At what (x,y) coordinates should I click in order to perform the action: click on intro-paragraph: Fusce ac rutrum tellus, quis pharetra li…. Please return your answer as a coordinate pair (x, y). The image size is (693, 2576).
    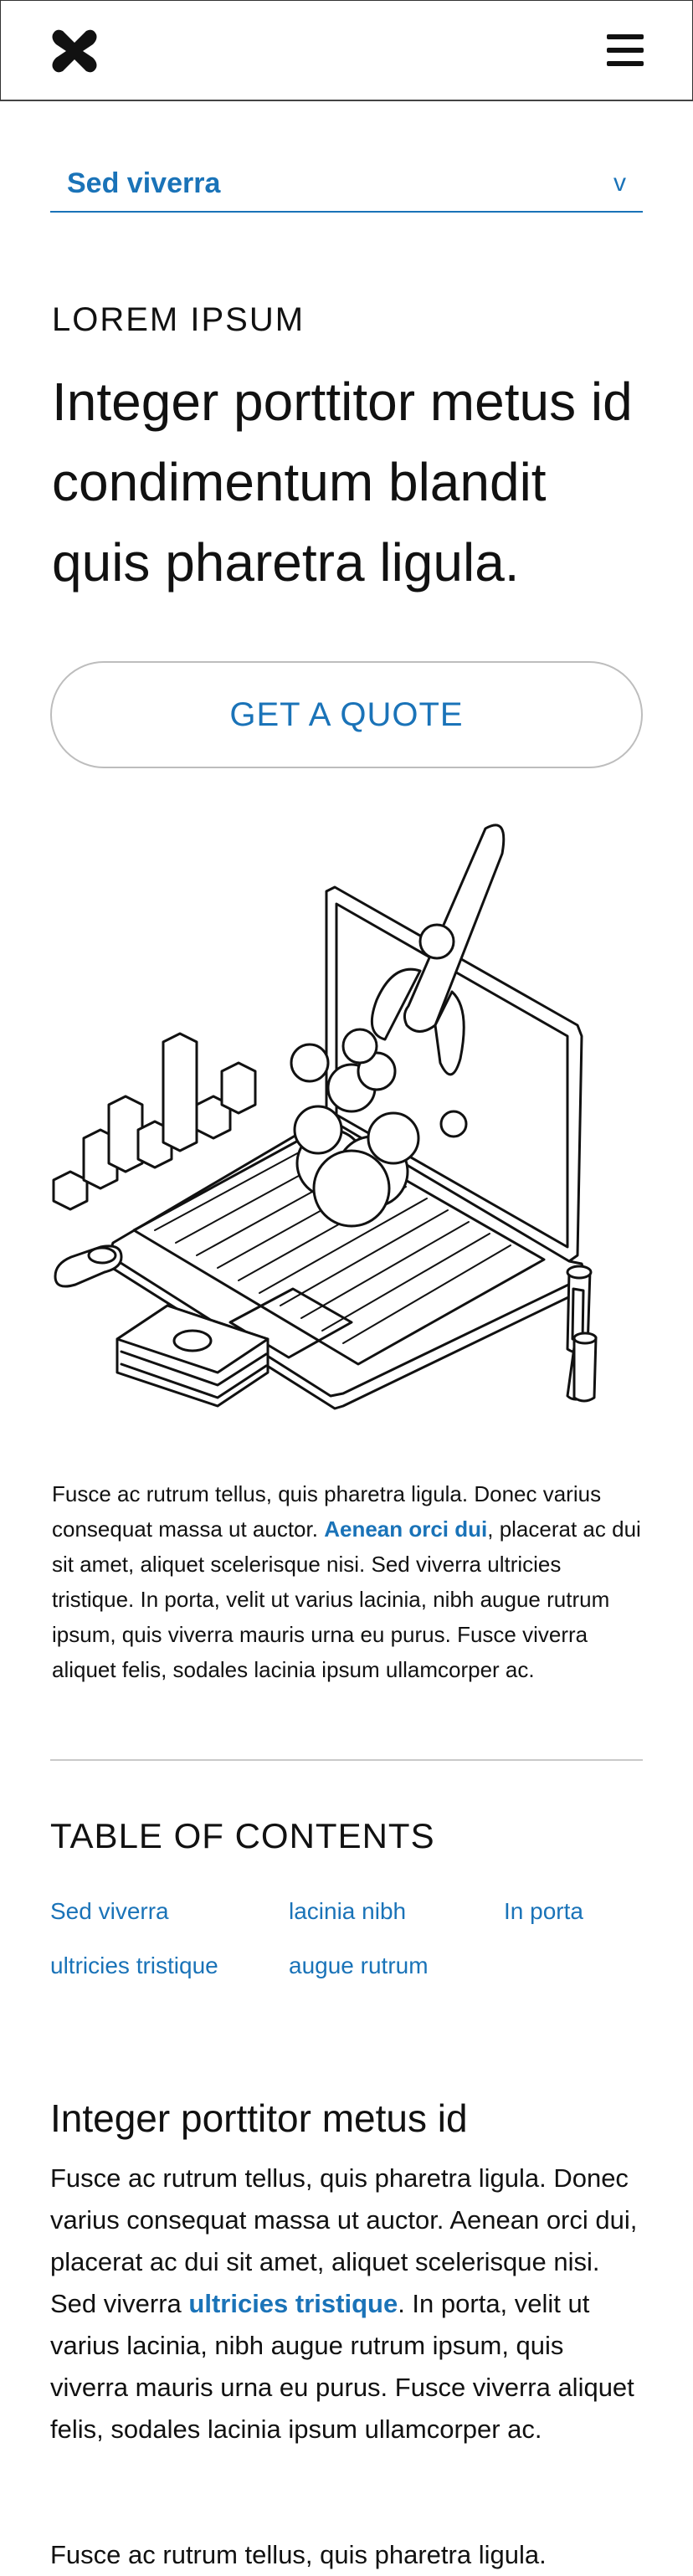
    Looking at the image, I should click on (350, 1581).